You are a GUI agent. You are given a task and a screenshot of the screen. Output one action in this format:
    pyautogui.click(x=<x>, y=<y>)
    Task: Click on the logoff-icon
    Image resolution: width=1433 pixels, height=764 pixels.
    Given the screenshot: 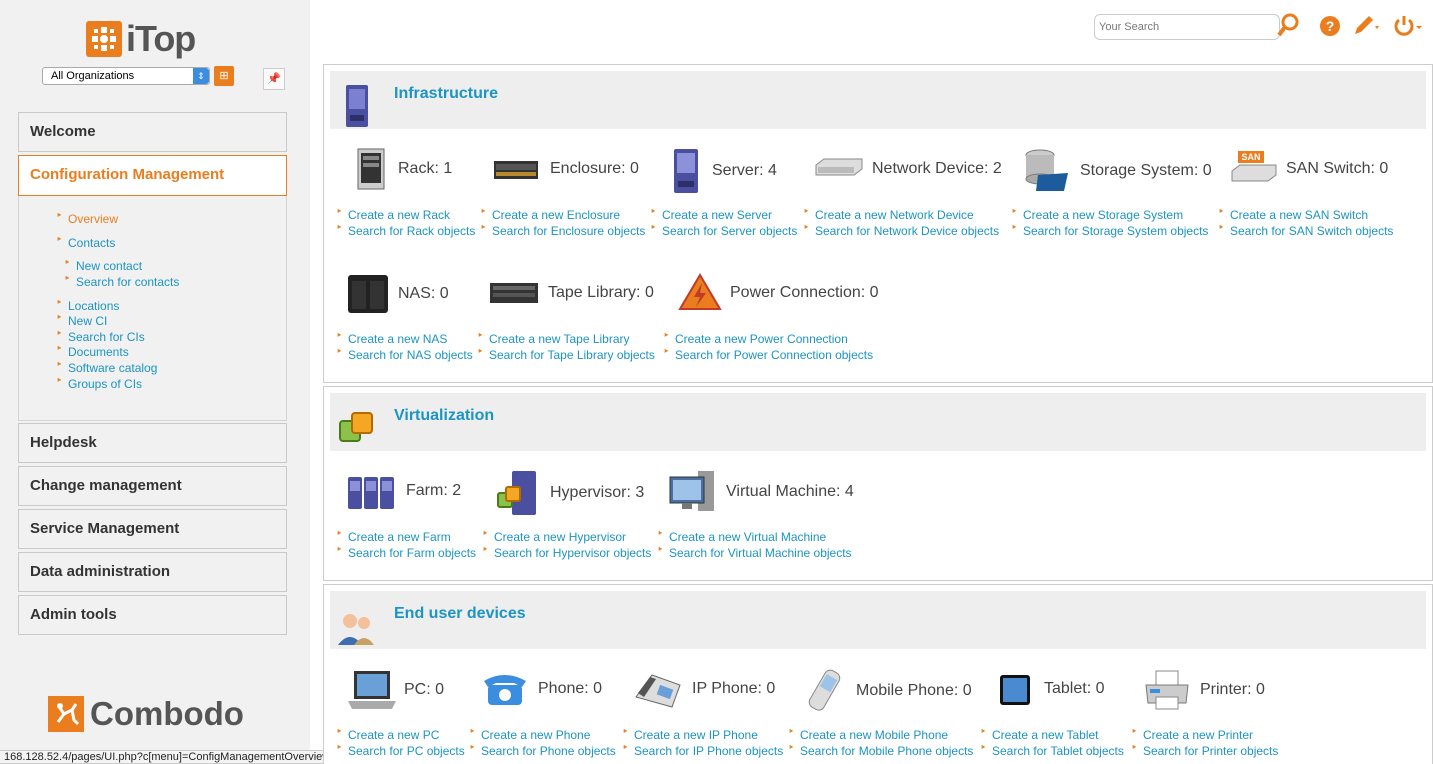 What is the action you would take?
    pyautogui.click(x=1408, y=26)
    